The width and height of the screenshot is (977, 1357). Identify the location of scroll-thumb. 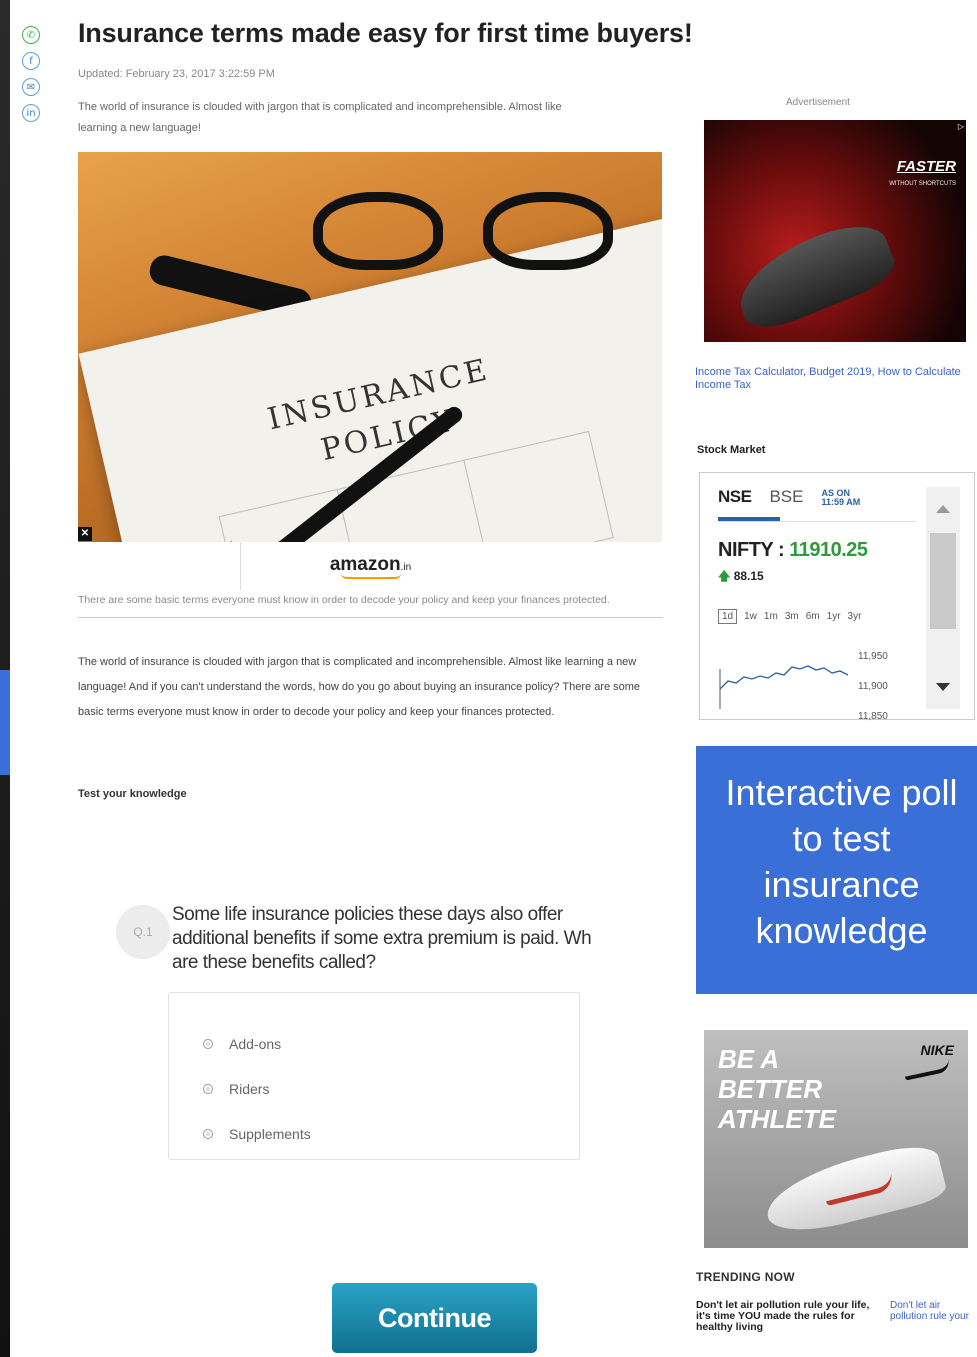
(943, 581).